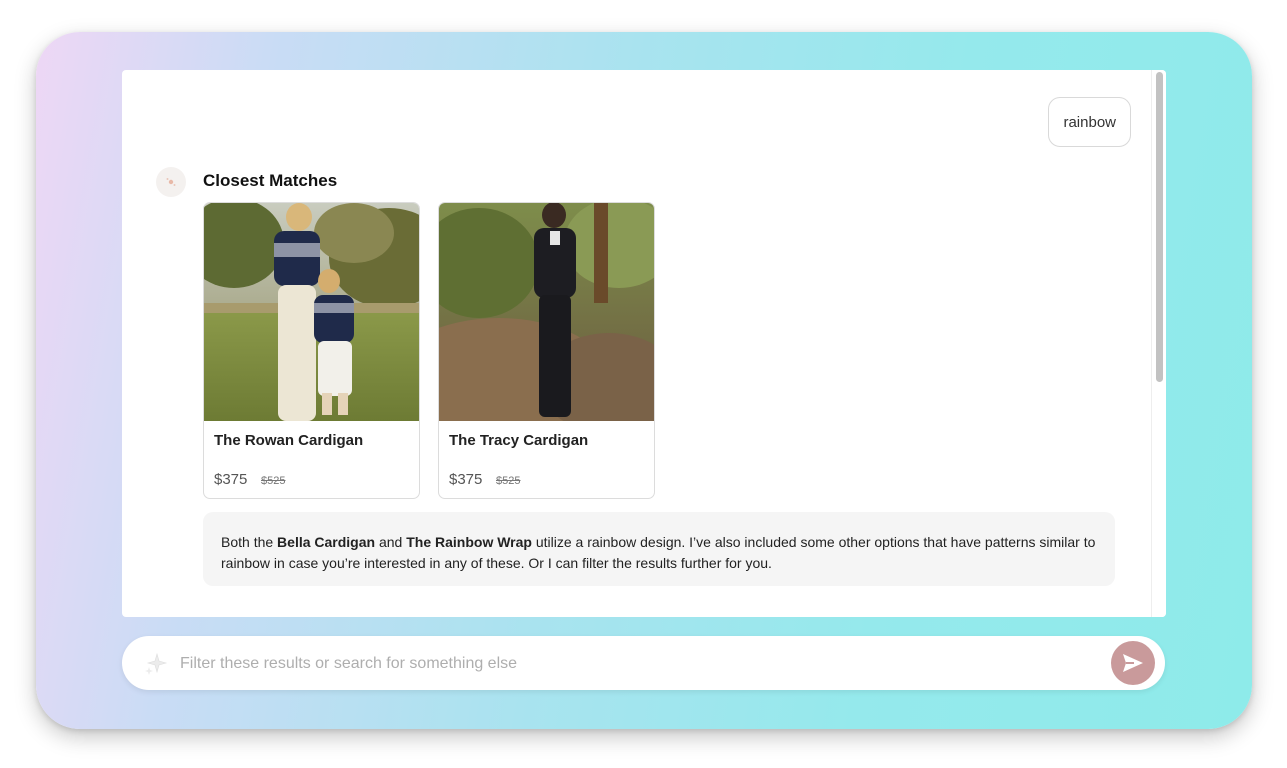  I want to click on send-button, so click(1133, 663).